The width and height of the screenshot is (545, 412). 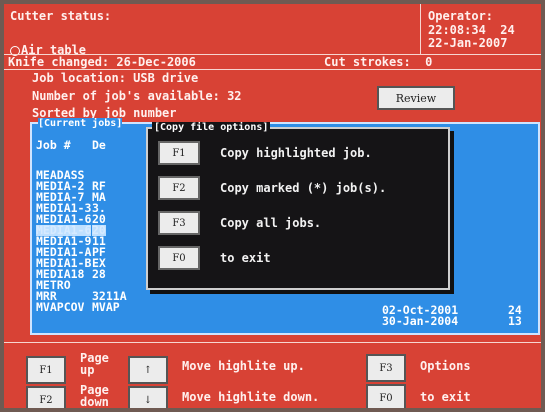 I want to click on footer-rule, so click(x=272, y=342).